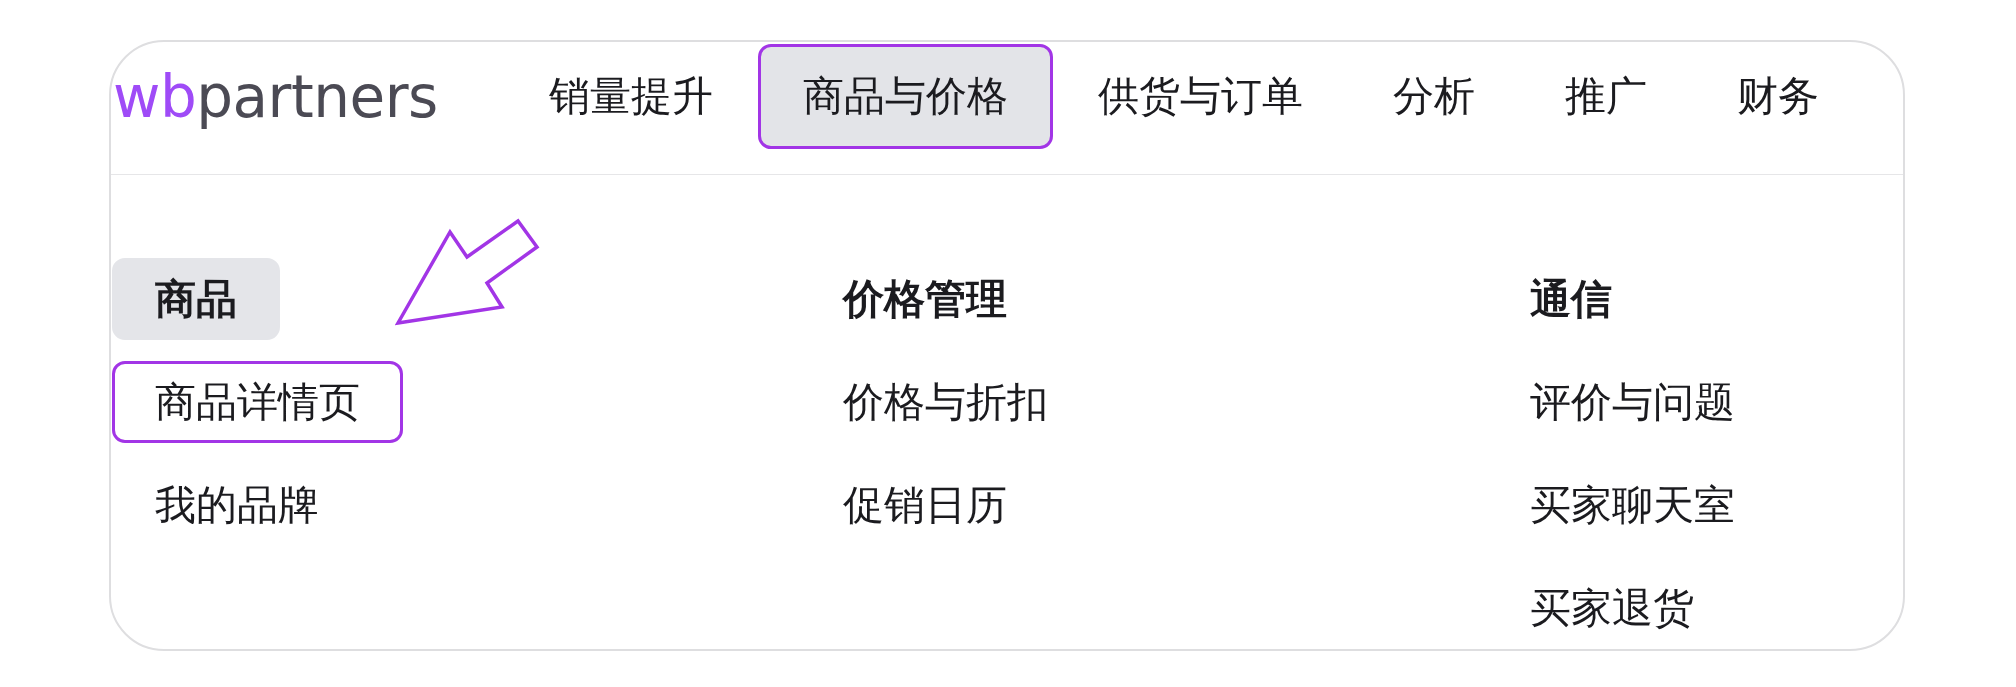 This screenshot has width=2016, height=687. Describe the element at coordinates (1571, 299) in the screenshot. I see `menu-group-header: 通信` at that location.